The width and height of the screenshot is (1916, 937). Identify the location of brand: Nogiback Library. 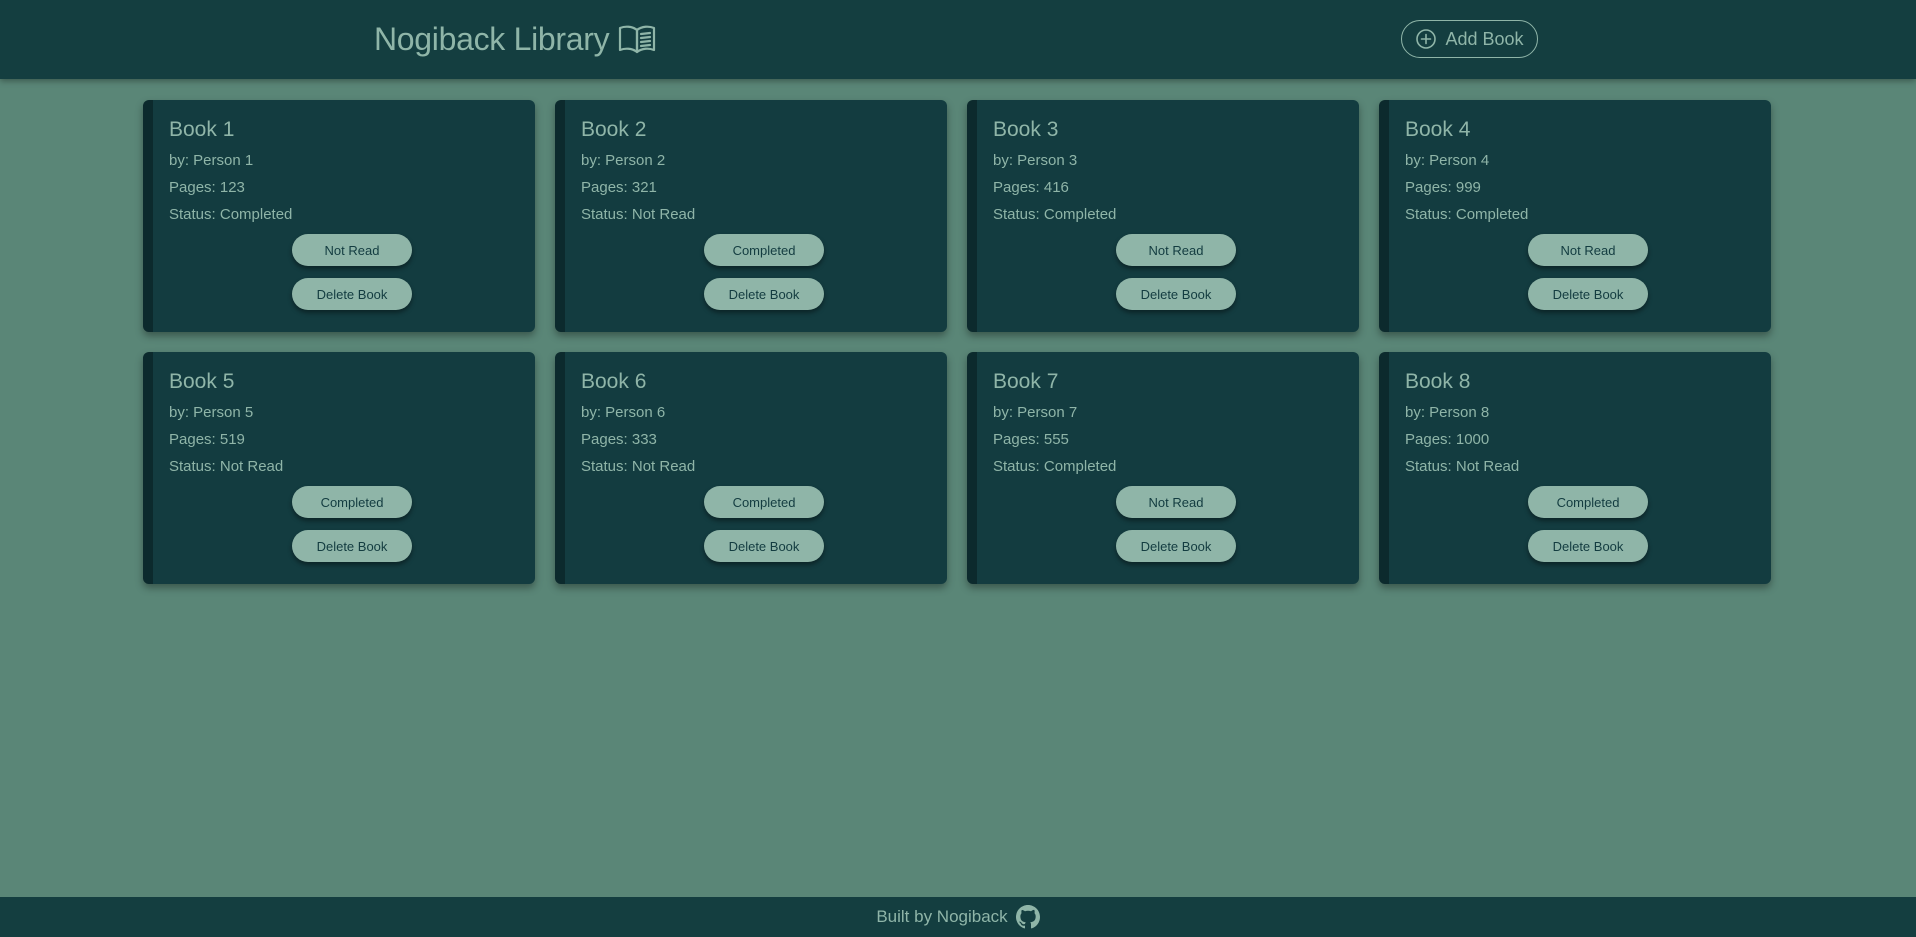
(515, 39).